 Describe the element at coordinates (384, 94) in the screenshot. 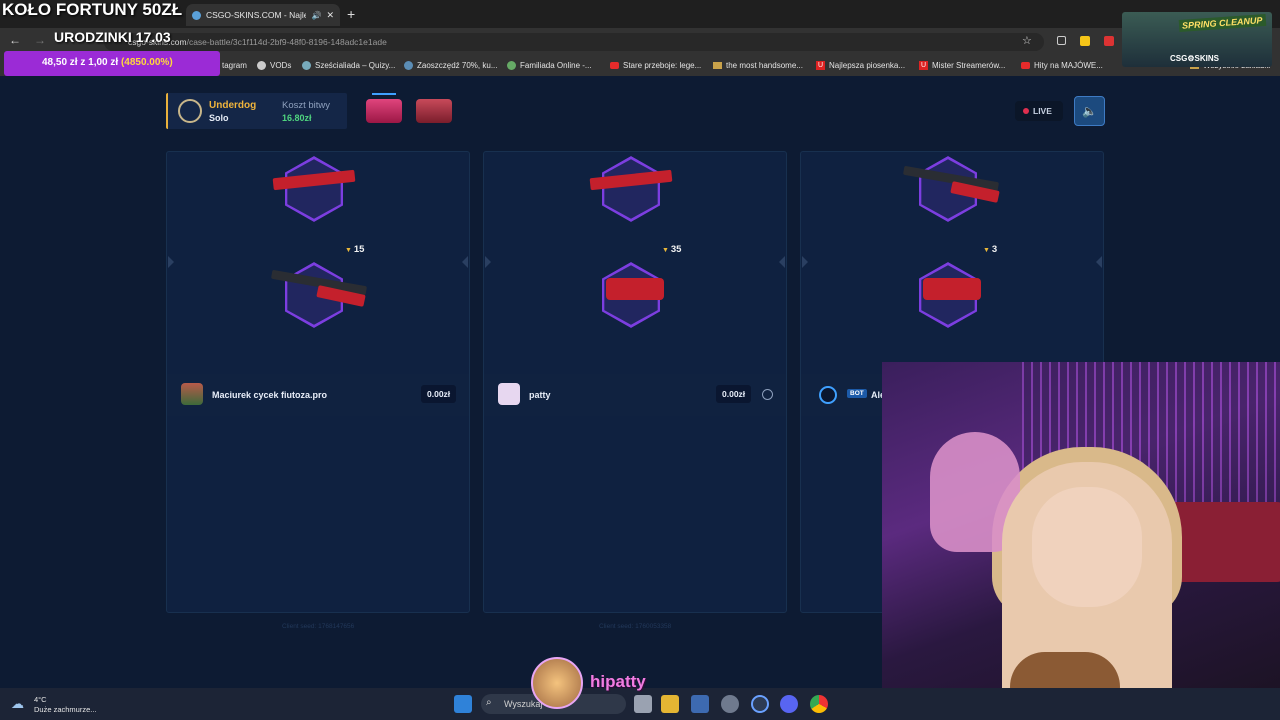

I see `active-case-indicator` at that location.